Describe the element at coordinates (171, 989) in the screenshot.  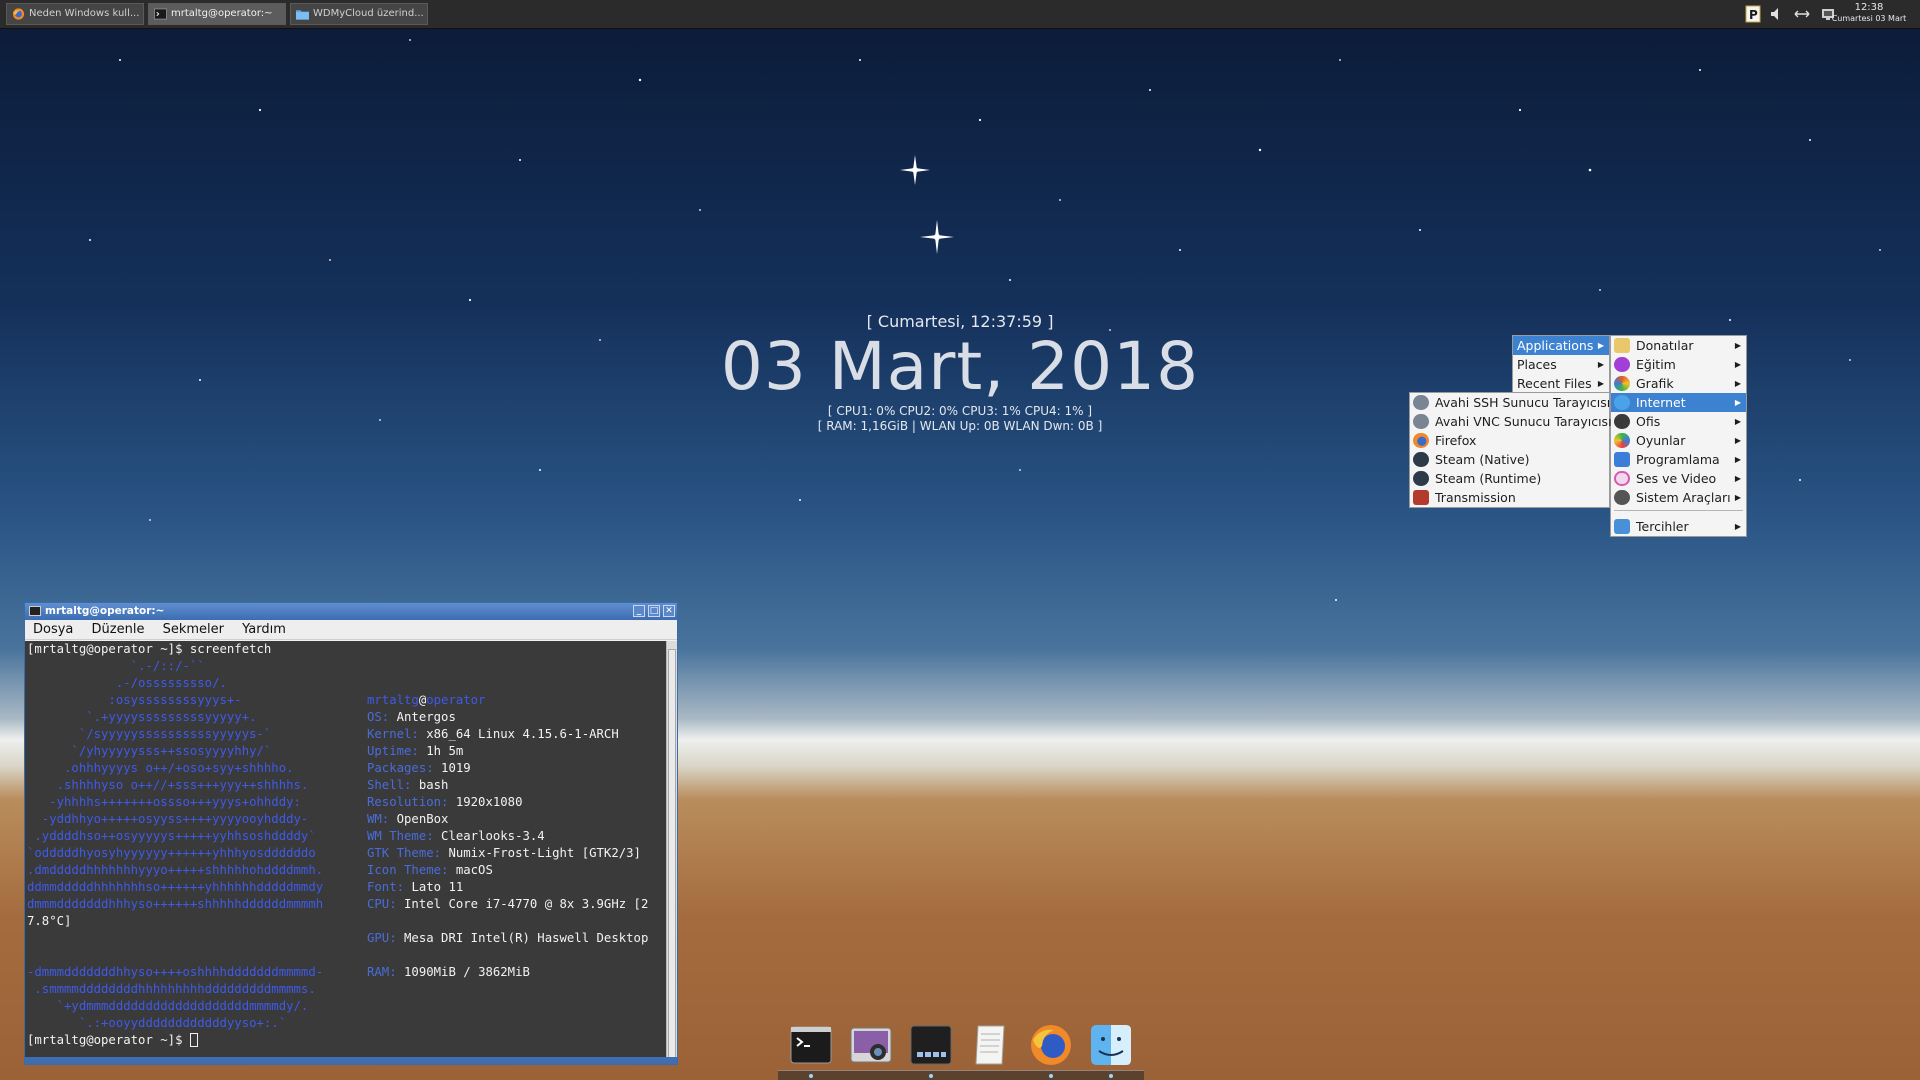
I see `art-line: .smmmmddddddddhhhhhhhhhdddddddddmmmms.` at that location.